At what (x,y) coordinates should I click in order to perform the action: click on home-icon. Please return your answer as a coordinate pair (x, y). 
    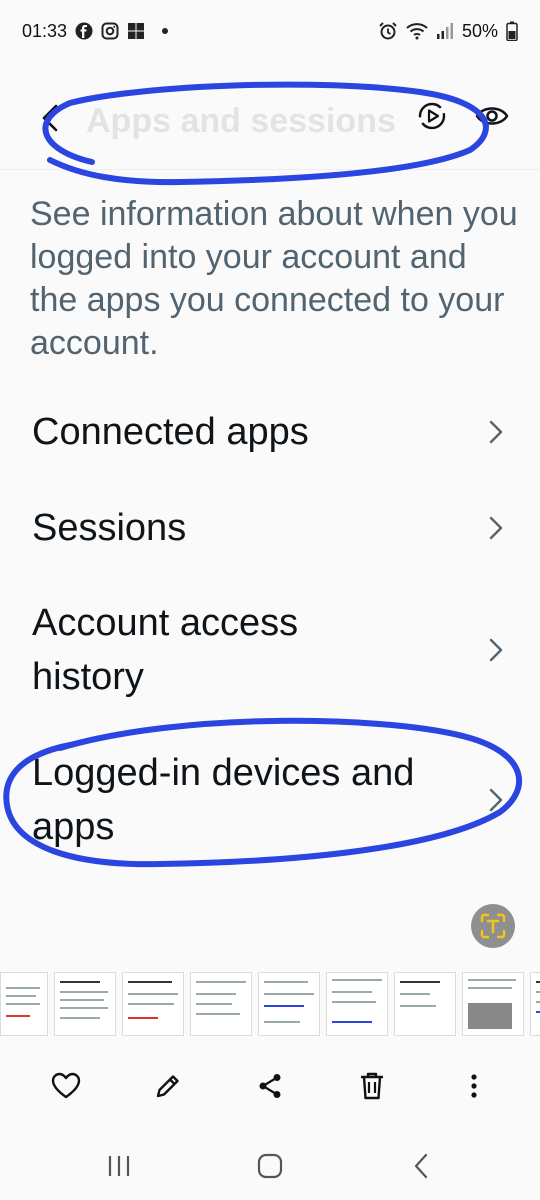
    Looking at the image, I should click on (270, 1166).